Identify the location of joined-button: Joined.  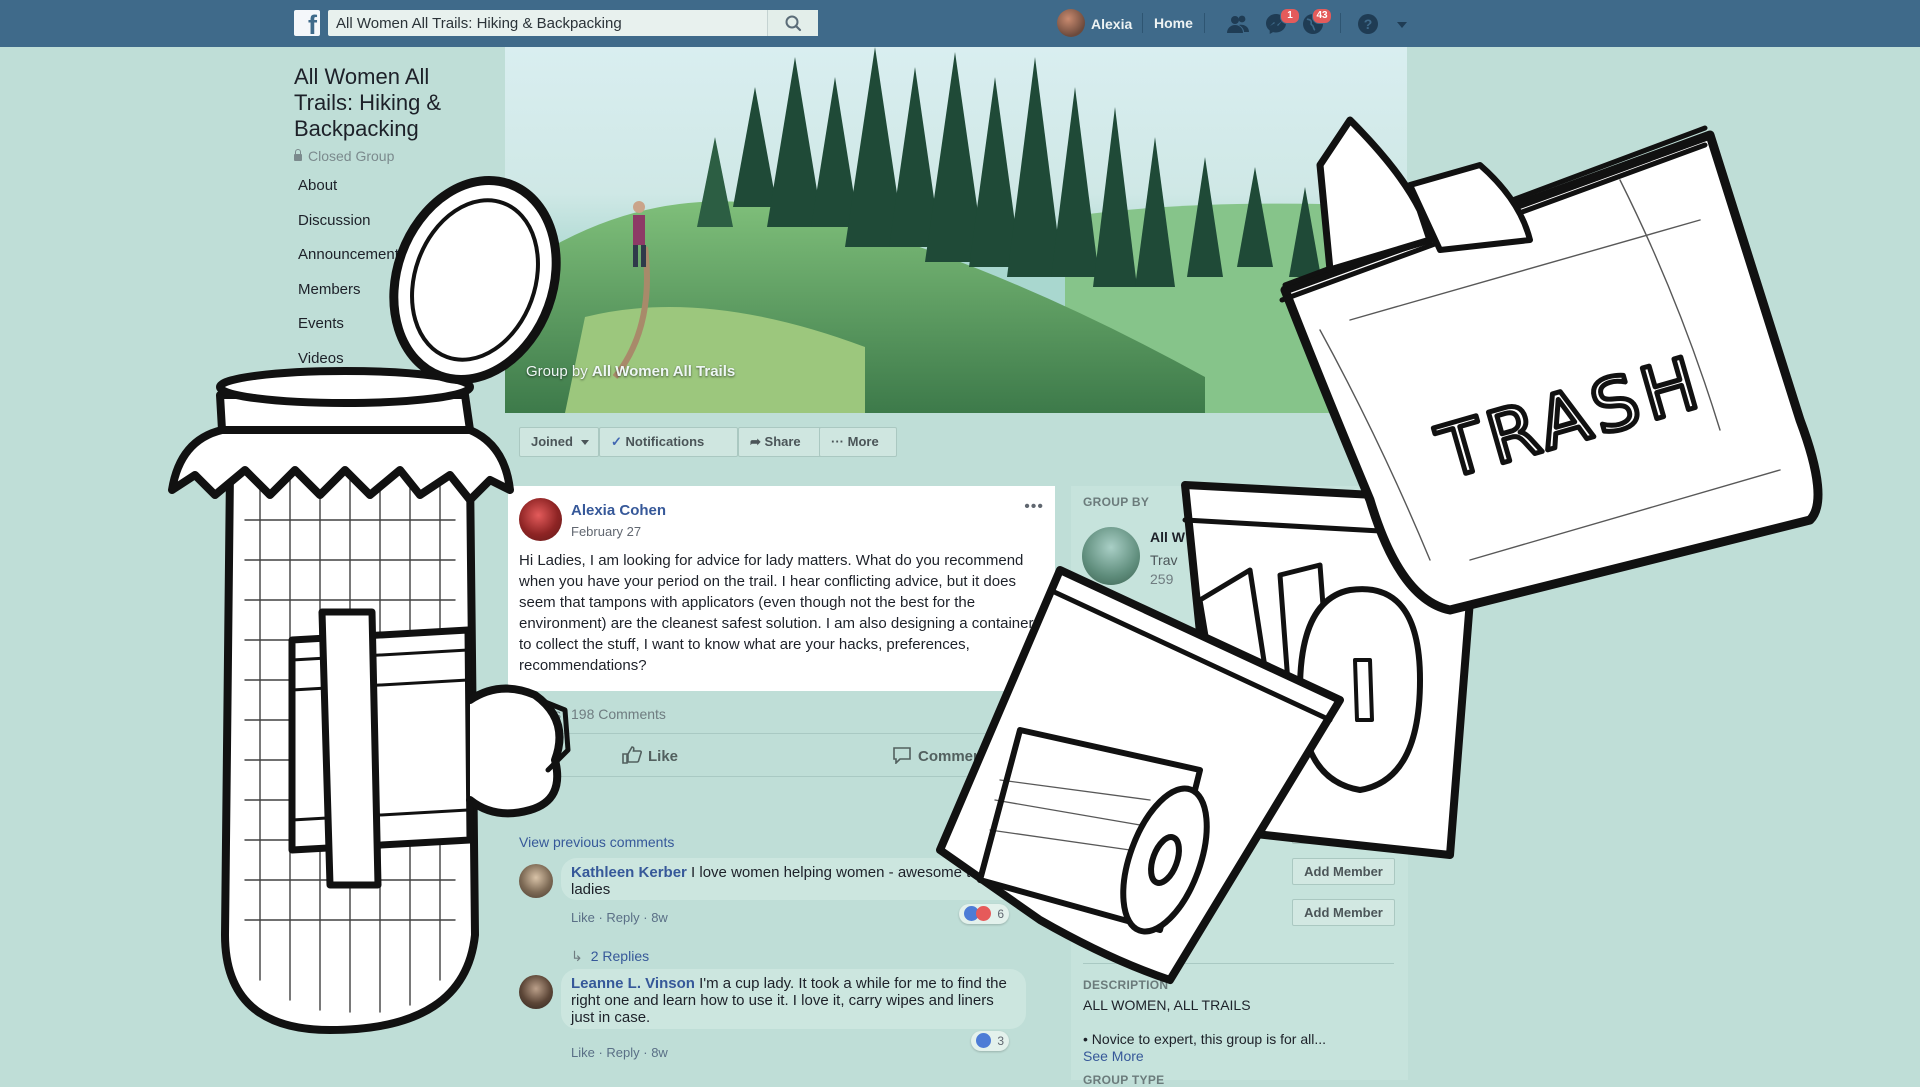
(559, 442).